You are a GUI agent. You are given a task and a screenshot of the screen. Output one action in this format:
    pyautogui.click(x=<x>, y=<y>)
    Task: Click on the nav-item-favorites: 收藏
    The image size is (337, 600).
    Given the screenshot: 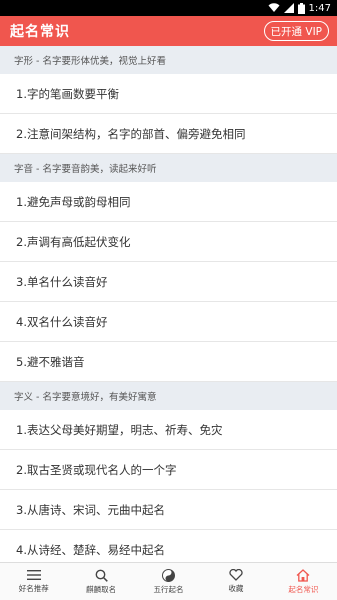 What is the action you would take?
    pyautogui.click(x=235, y=581)
    